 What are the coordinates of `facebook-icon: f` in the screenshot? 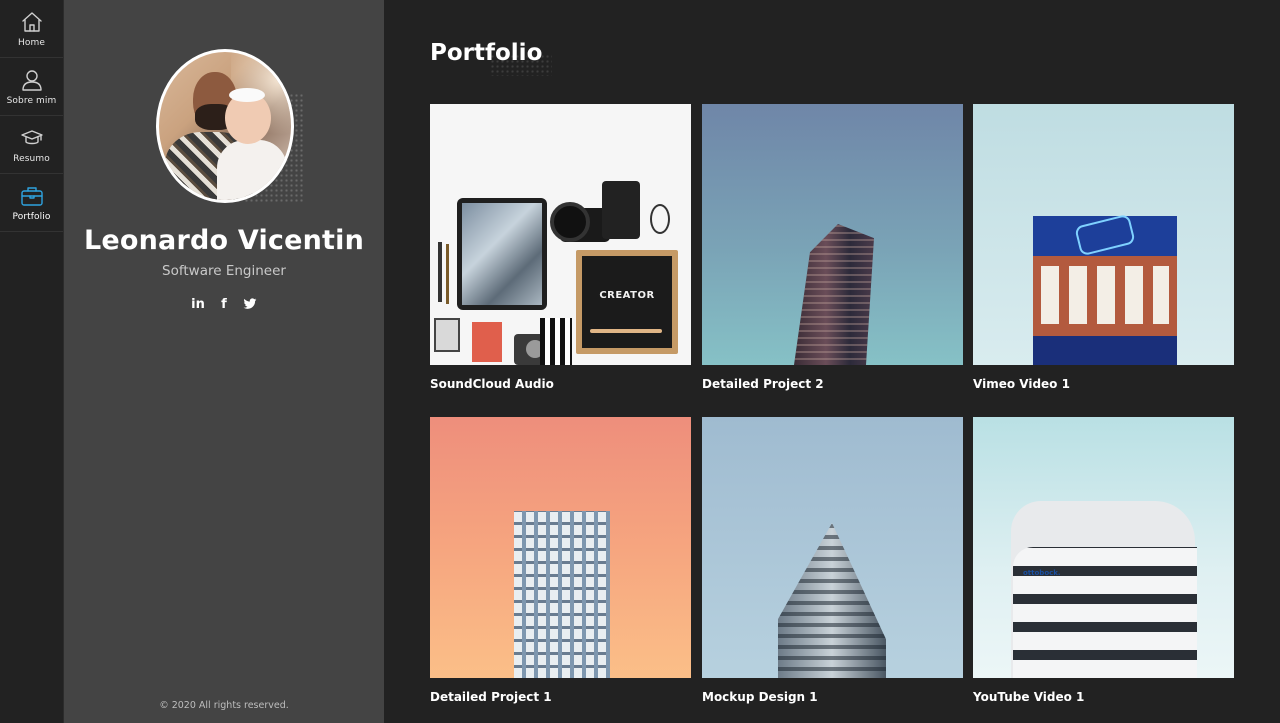 It's located at (224, 304).